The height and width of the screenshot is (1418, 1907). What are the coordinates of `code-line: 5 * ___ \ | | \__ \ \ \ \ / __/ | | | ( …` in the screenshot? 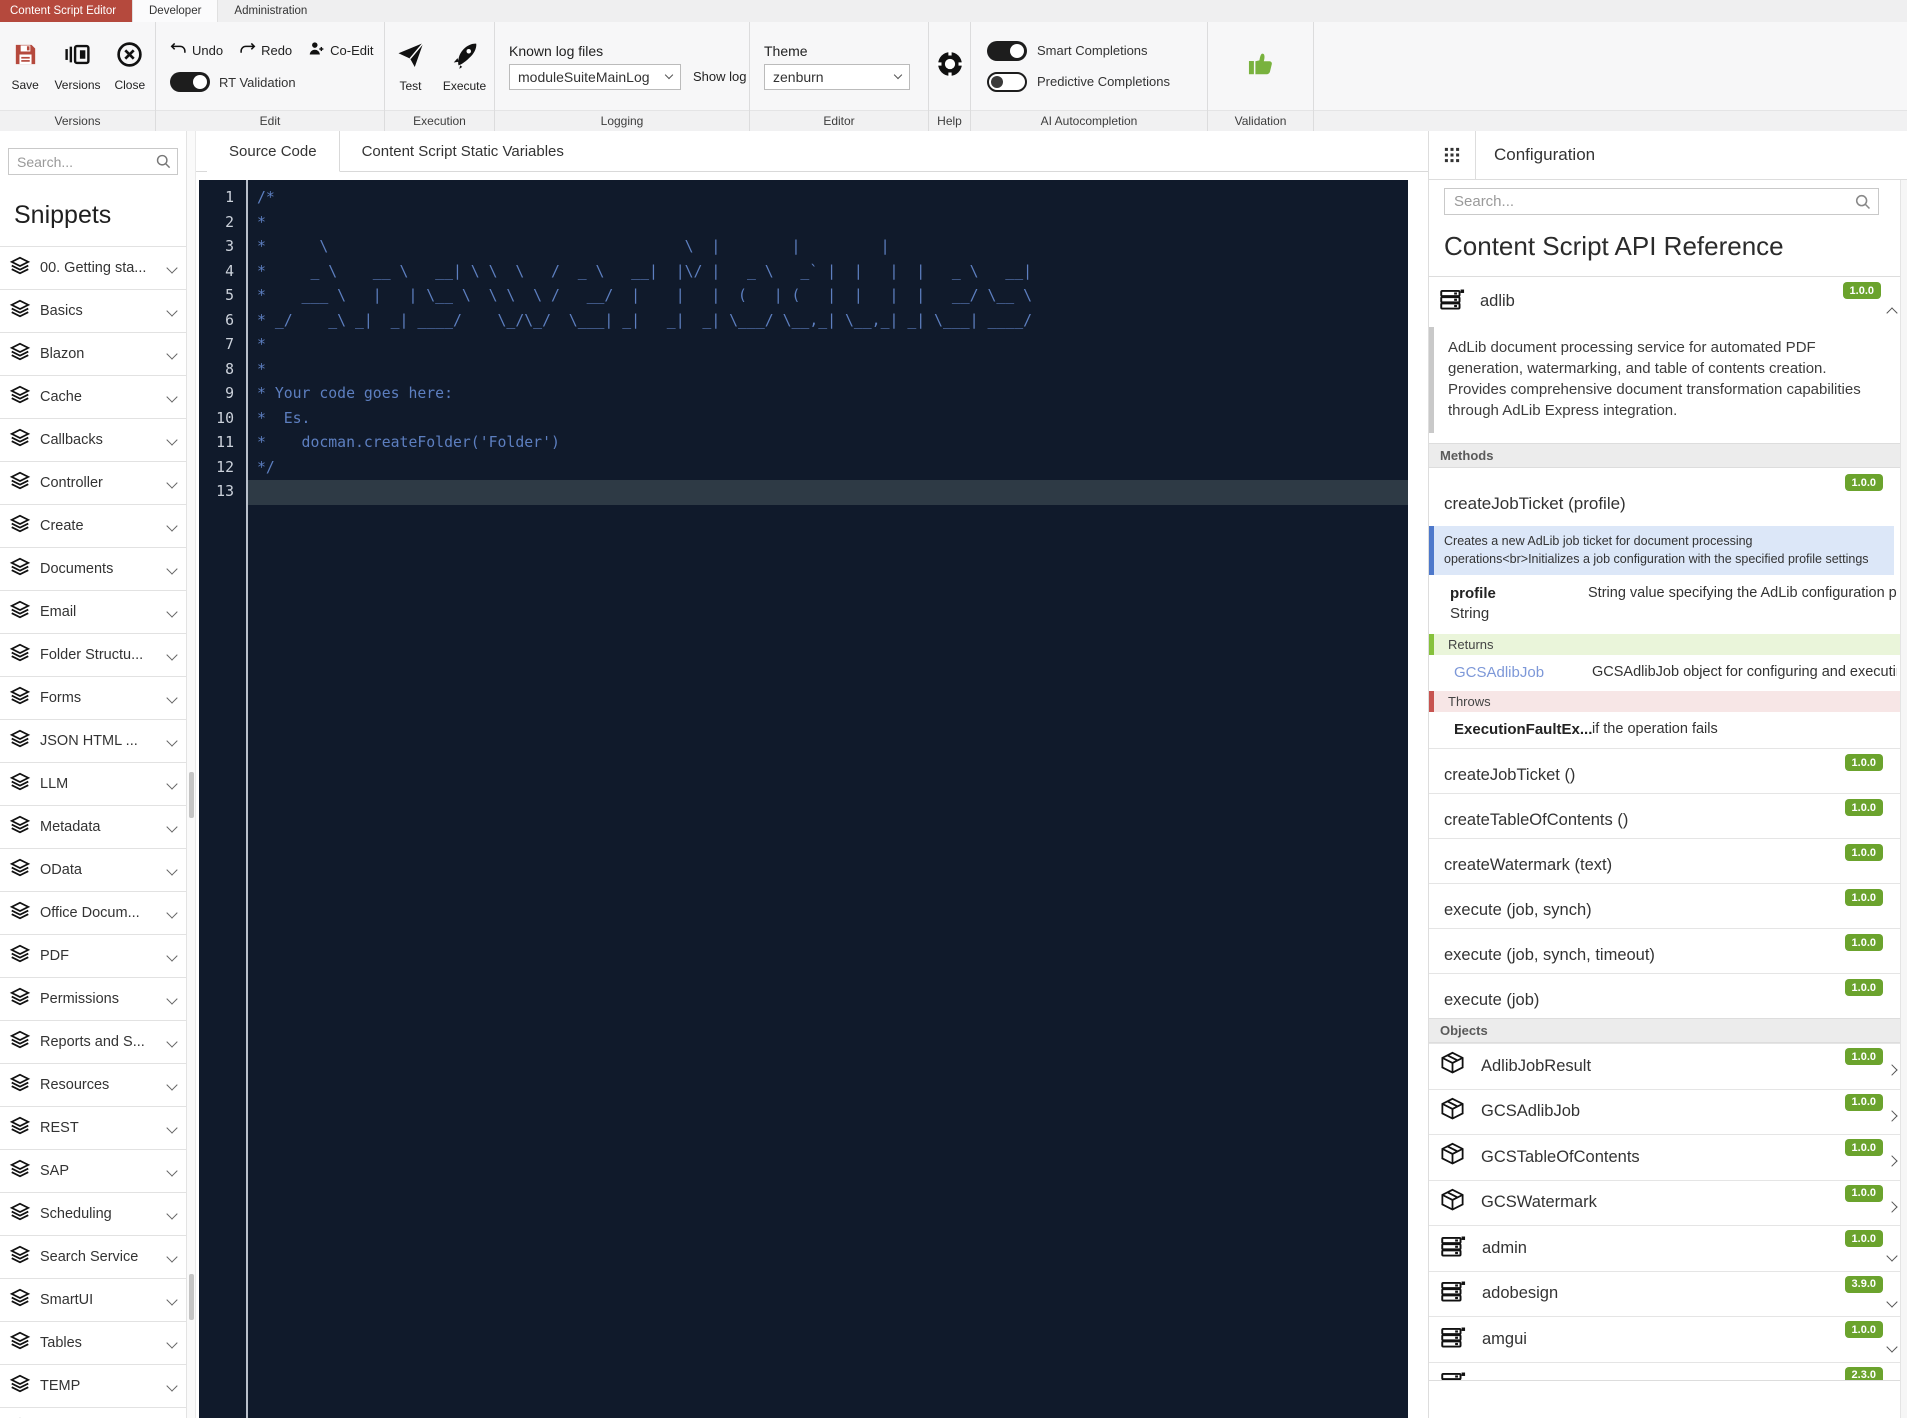 It's located at (803, 296).